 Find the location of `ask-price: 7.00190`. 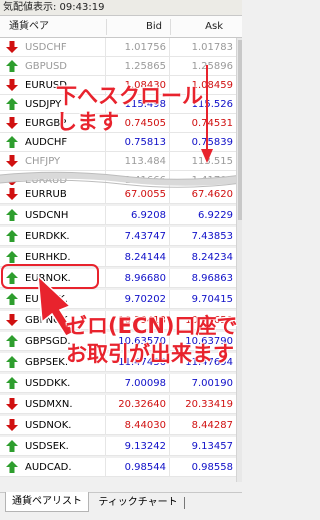

ask-price: 7.00190 is located at coordinates (212, 383).